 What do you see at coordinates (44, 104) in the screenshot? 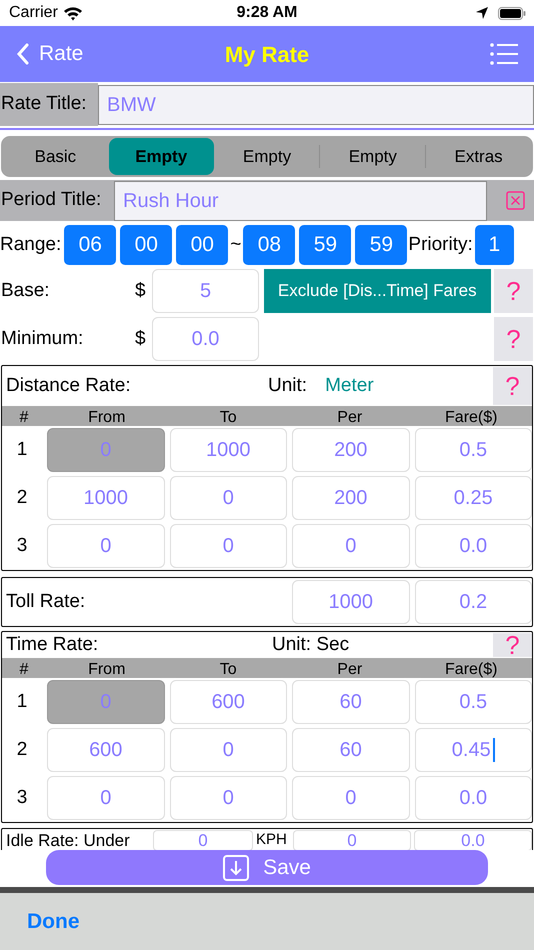
I see `field-label: Rate Title:` at bounding box center [44, 104].